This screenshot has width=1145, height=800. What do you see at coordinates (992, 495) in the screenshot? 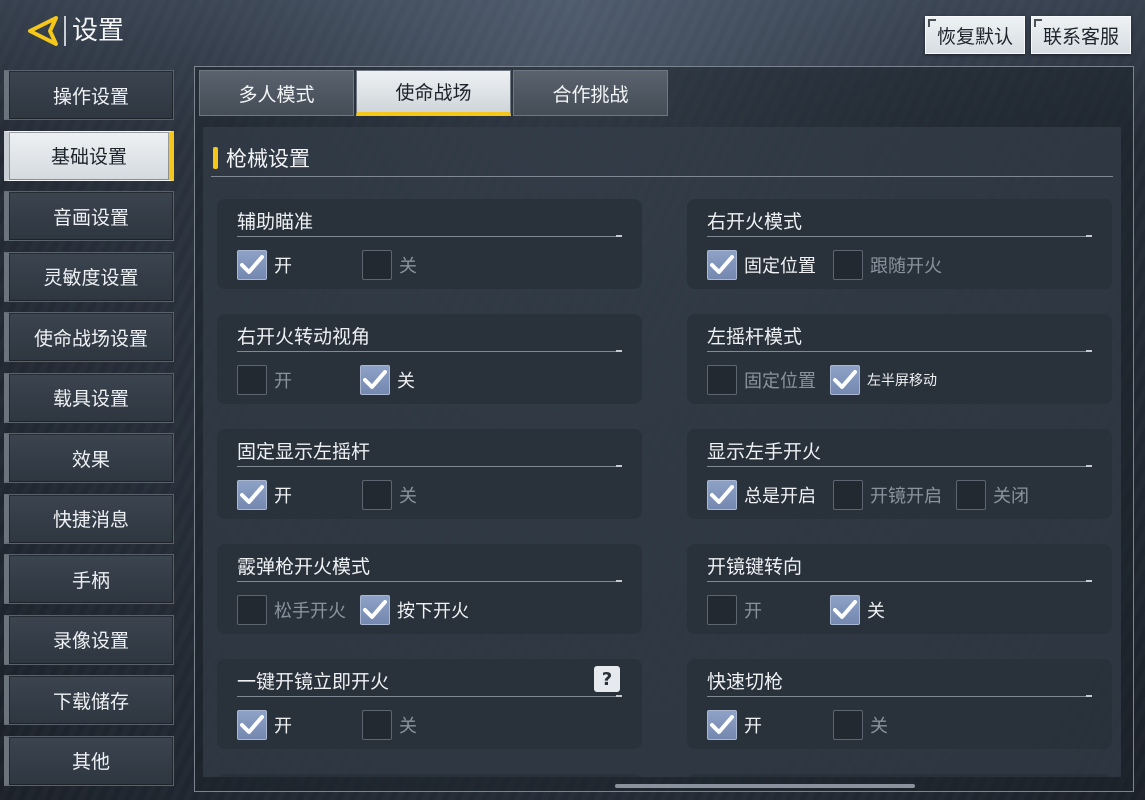
I see `option-closed: 关闭` at bounding box center [992, 495].